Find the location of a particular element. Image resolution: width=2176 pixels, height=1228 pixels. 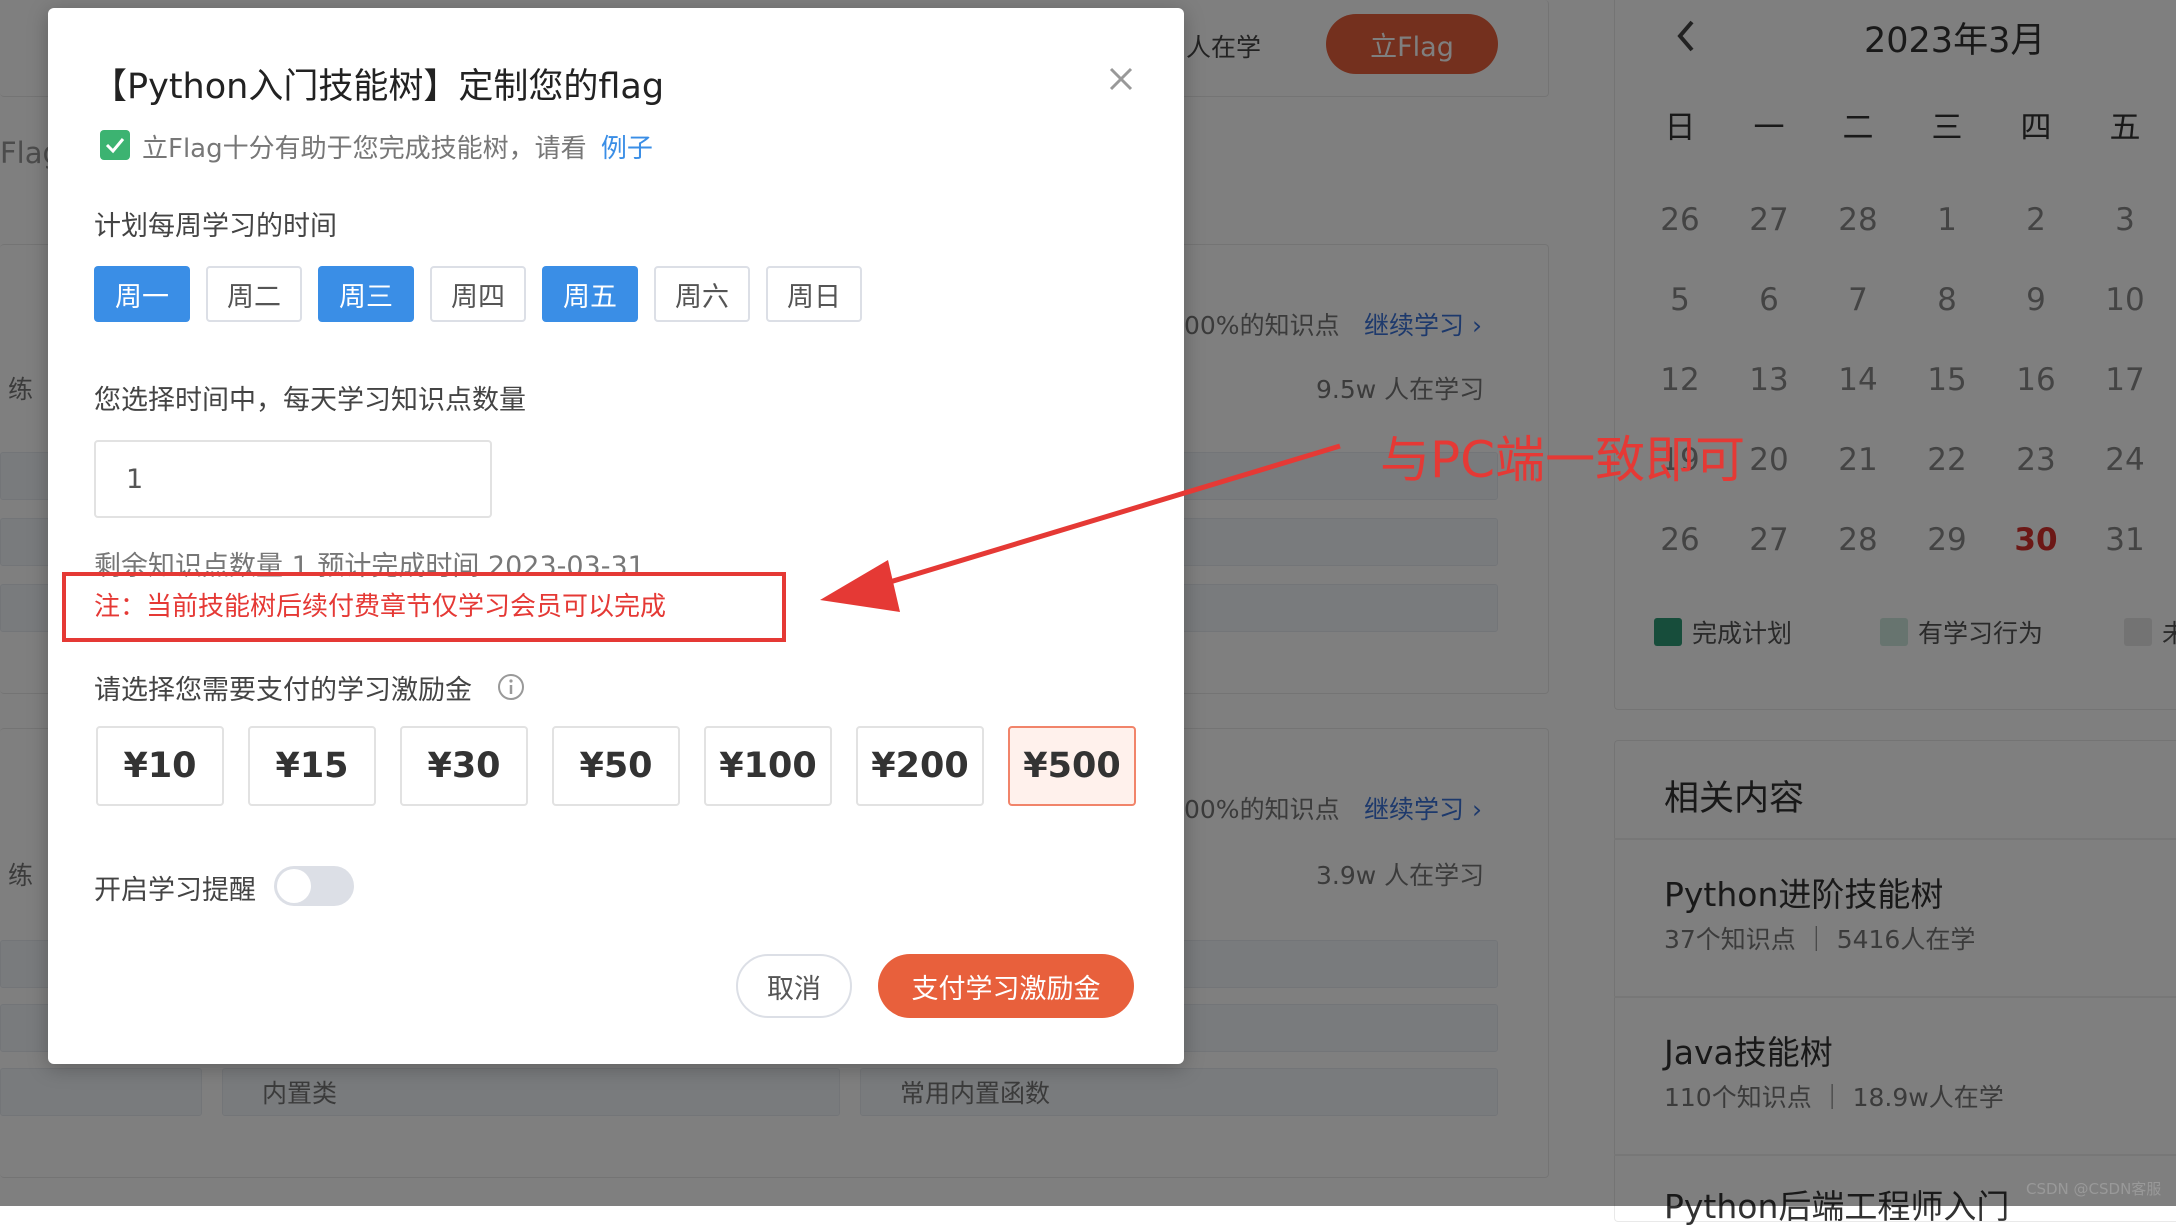

annotation-text: 与PC端一致即可 is located at coordinates (1563, 460).